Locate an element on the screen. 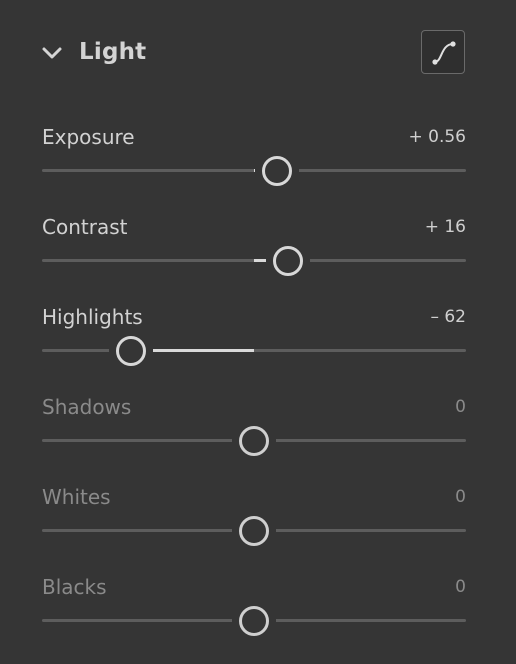 This screenshot has height=664, width=516. slider-label: Blacks is located at coordinates (74, 587).